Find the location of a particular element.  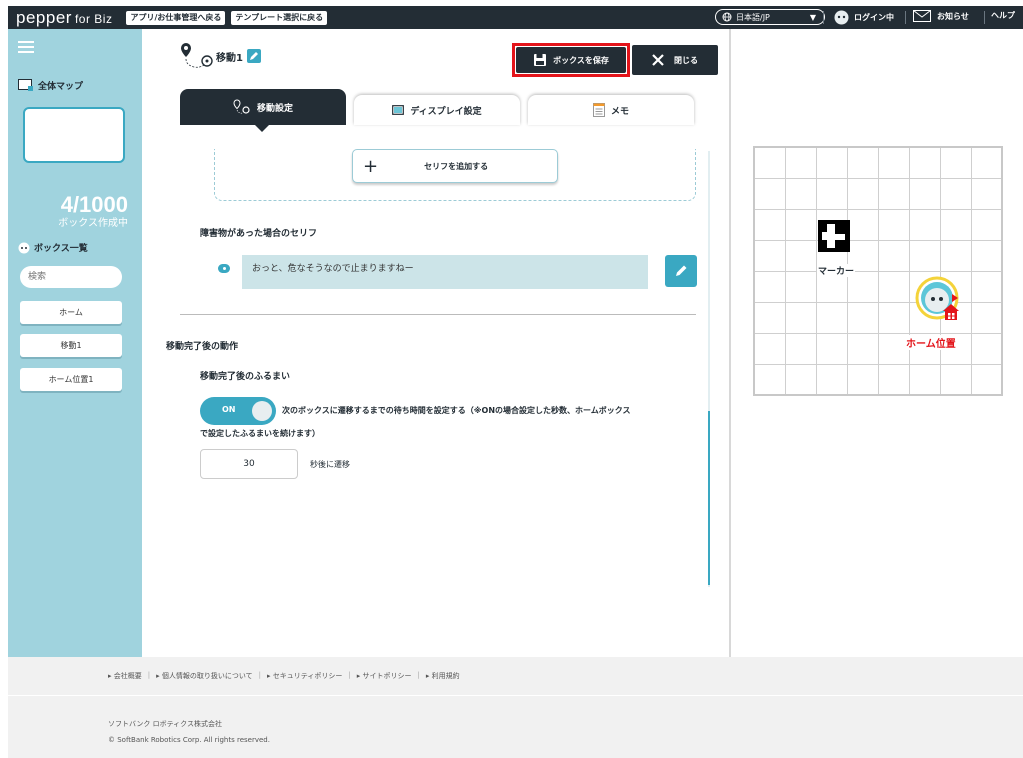

notifications-link: お知らせ is located at coordinates (941, 16).